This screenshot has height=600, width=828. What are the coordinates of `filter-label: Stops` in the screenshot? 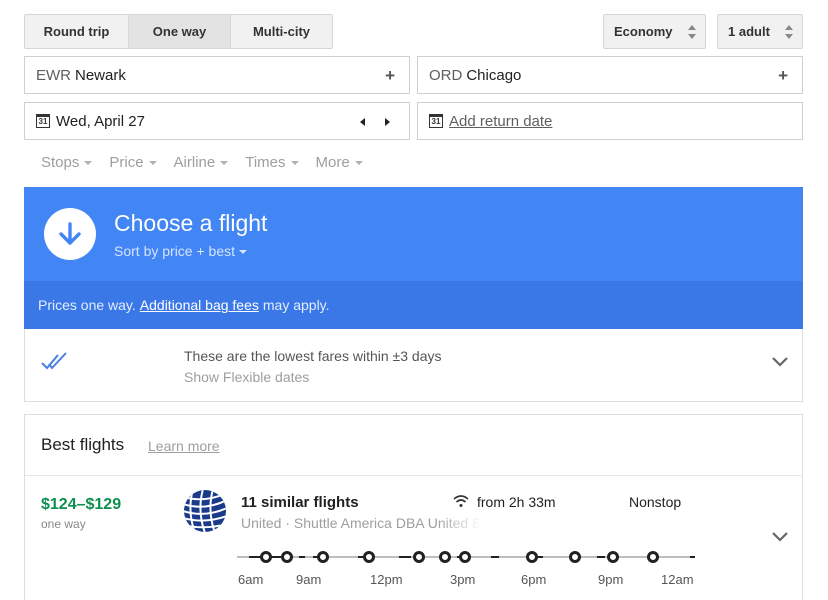 It's located at (60, 162).